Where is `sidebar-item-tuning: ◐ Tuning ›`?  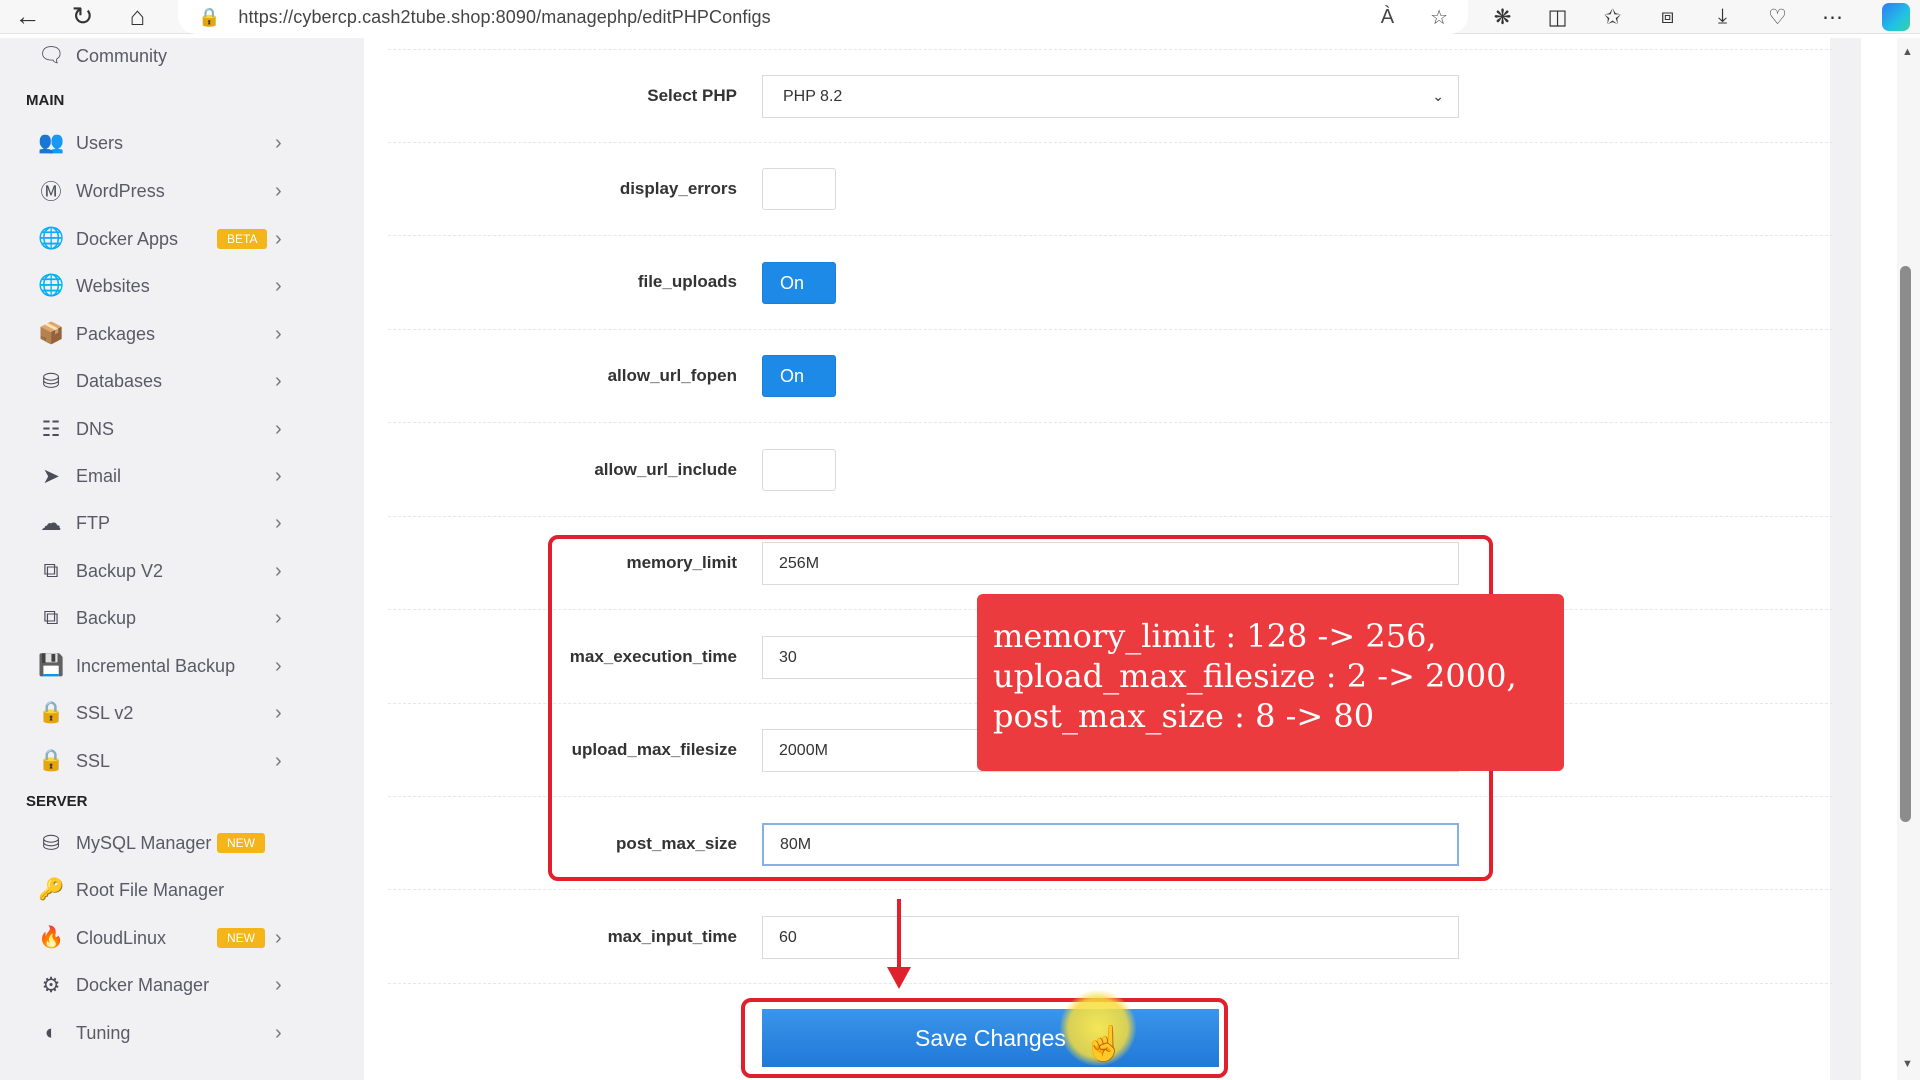 sidebar-item-tuning: ◐ Tuning › is located at coordinates (163, 1033).